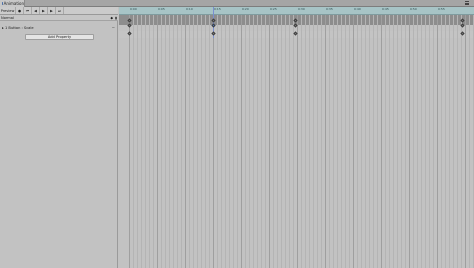 The width and height of the screenshot is (474, 268). What do you see at coordinates (7, 18) in the screenshot?
I see `clip-dropdown: Normal` at bounding box center [7, 18].